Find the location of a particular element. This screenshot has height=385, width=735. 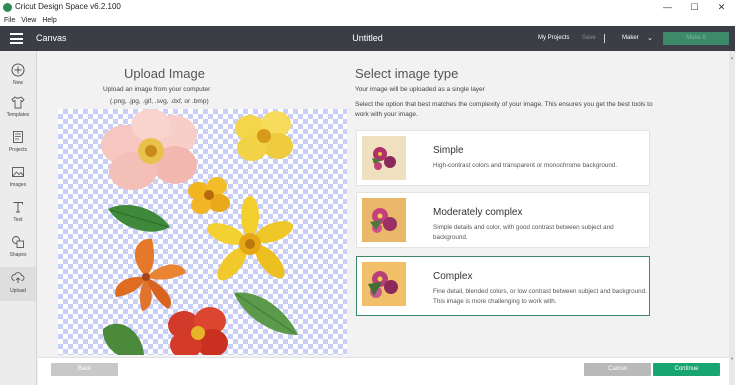

upload-instructions: Upload an image from your computer is located at coordinates (157, 89).